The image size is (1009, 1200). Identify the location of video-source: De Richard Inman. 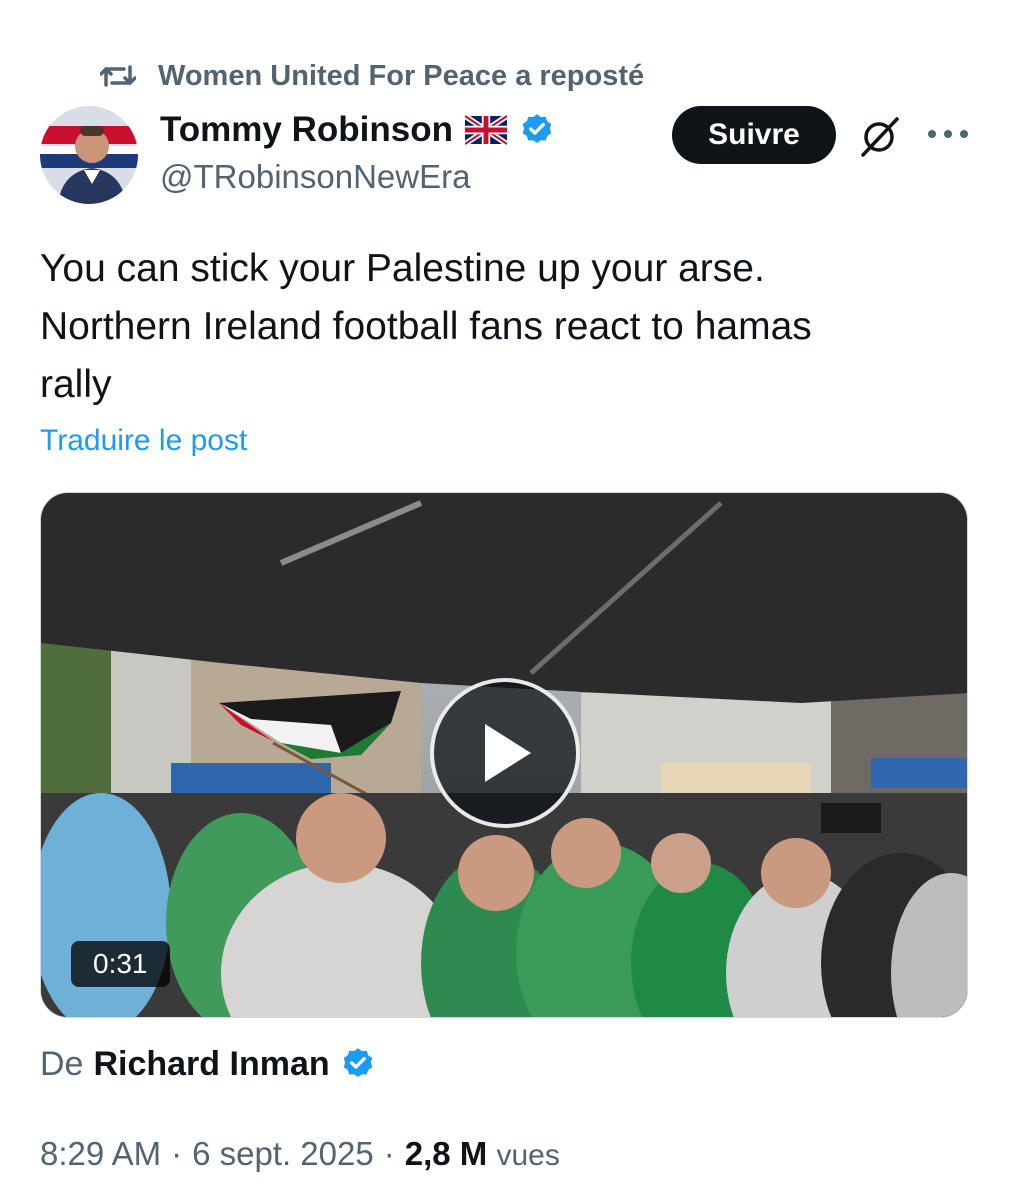
(208, 1064).